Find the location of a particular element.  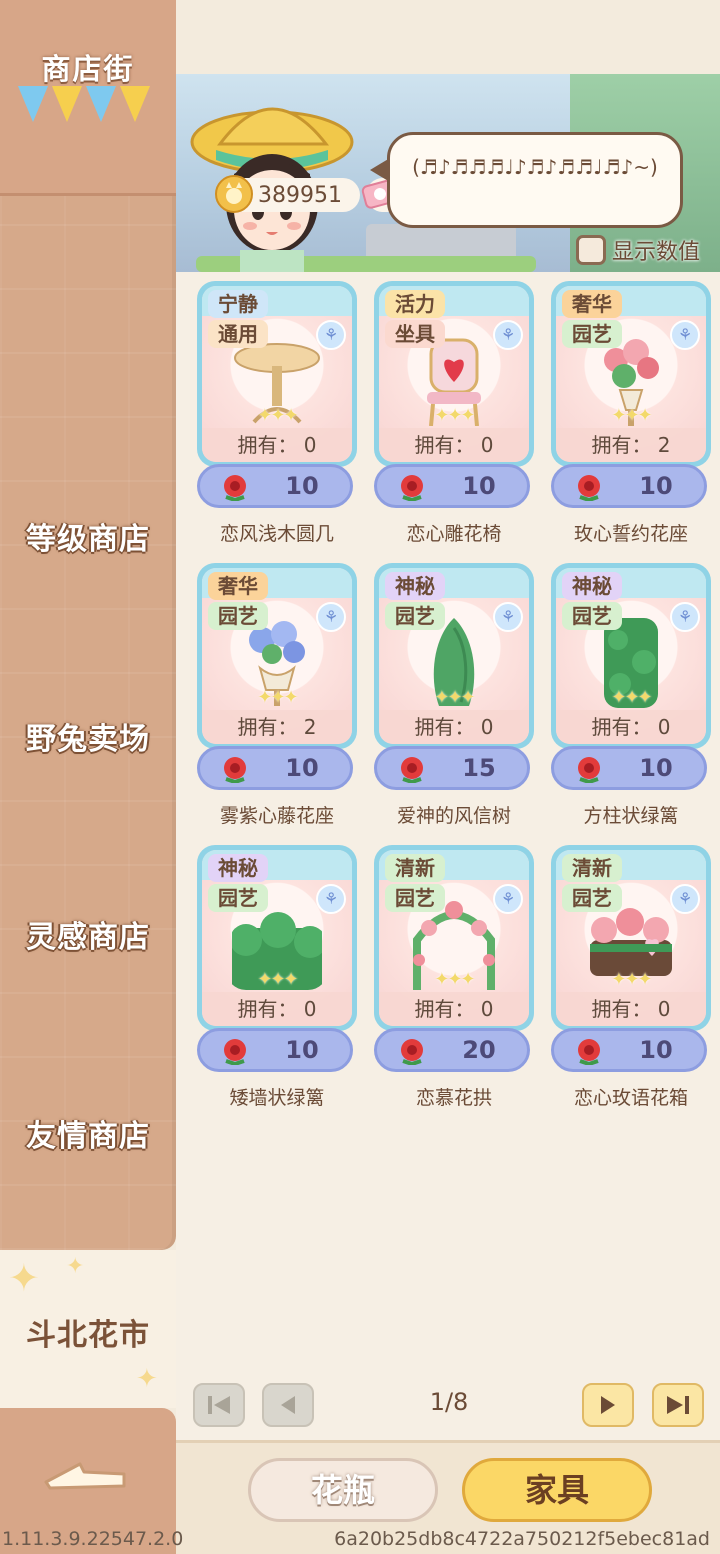

show-values-checkbox is located at coordinates (591, 250).